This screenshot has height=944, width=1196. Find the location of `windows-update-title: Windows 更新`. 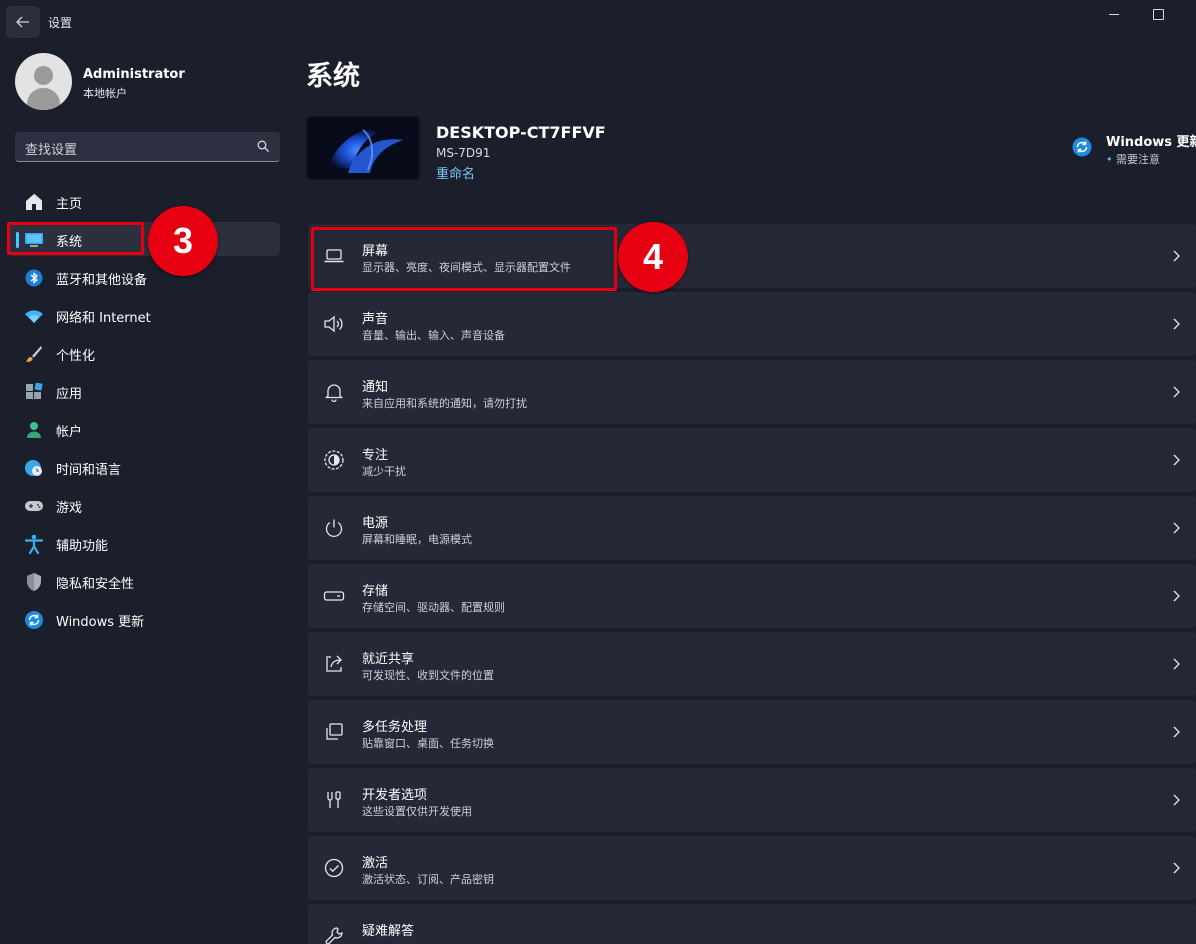

windows-update-title: Windows 更新 is located at coordinates (1151, 140).